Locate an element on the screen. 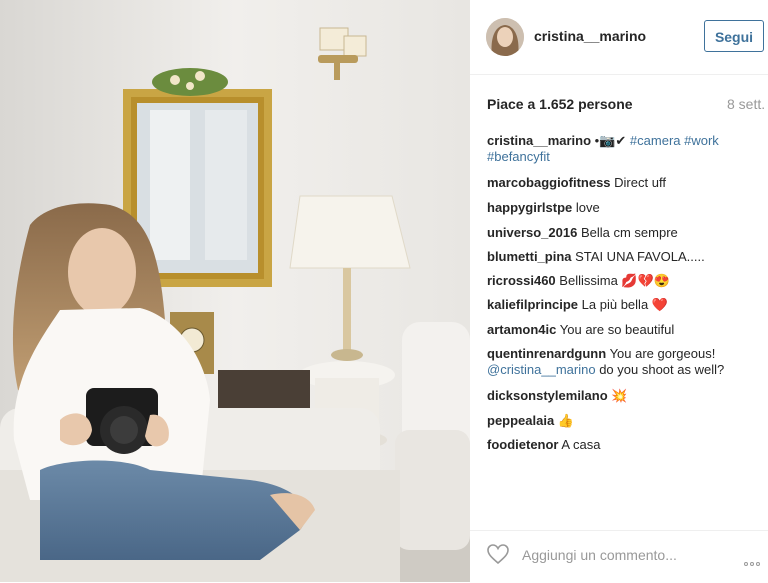 The image size is (768, 583). comment-item: happygirlstpe love is located at coordinates (625, 208).